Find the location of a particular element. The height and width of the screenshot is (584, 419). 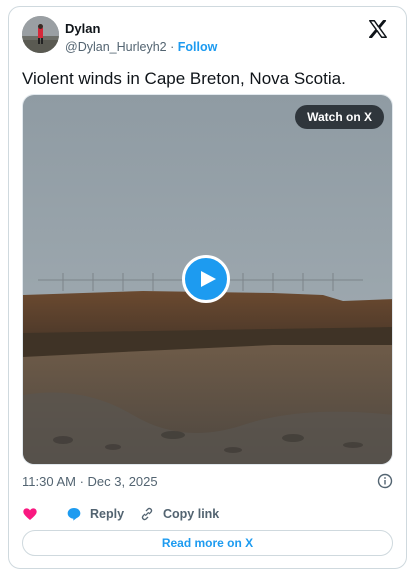

watch-on-x-button: Watch on X is located at coordinates (339, 117).